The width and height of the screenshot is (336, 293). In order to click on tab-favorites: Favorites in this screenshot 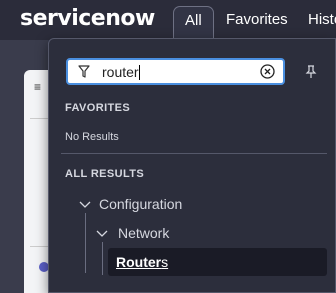, I will do `click(257, 19)`.